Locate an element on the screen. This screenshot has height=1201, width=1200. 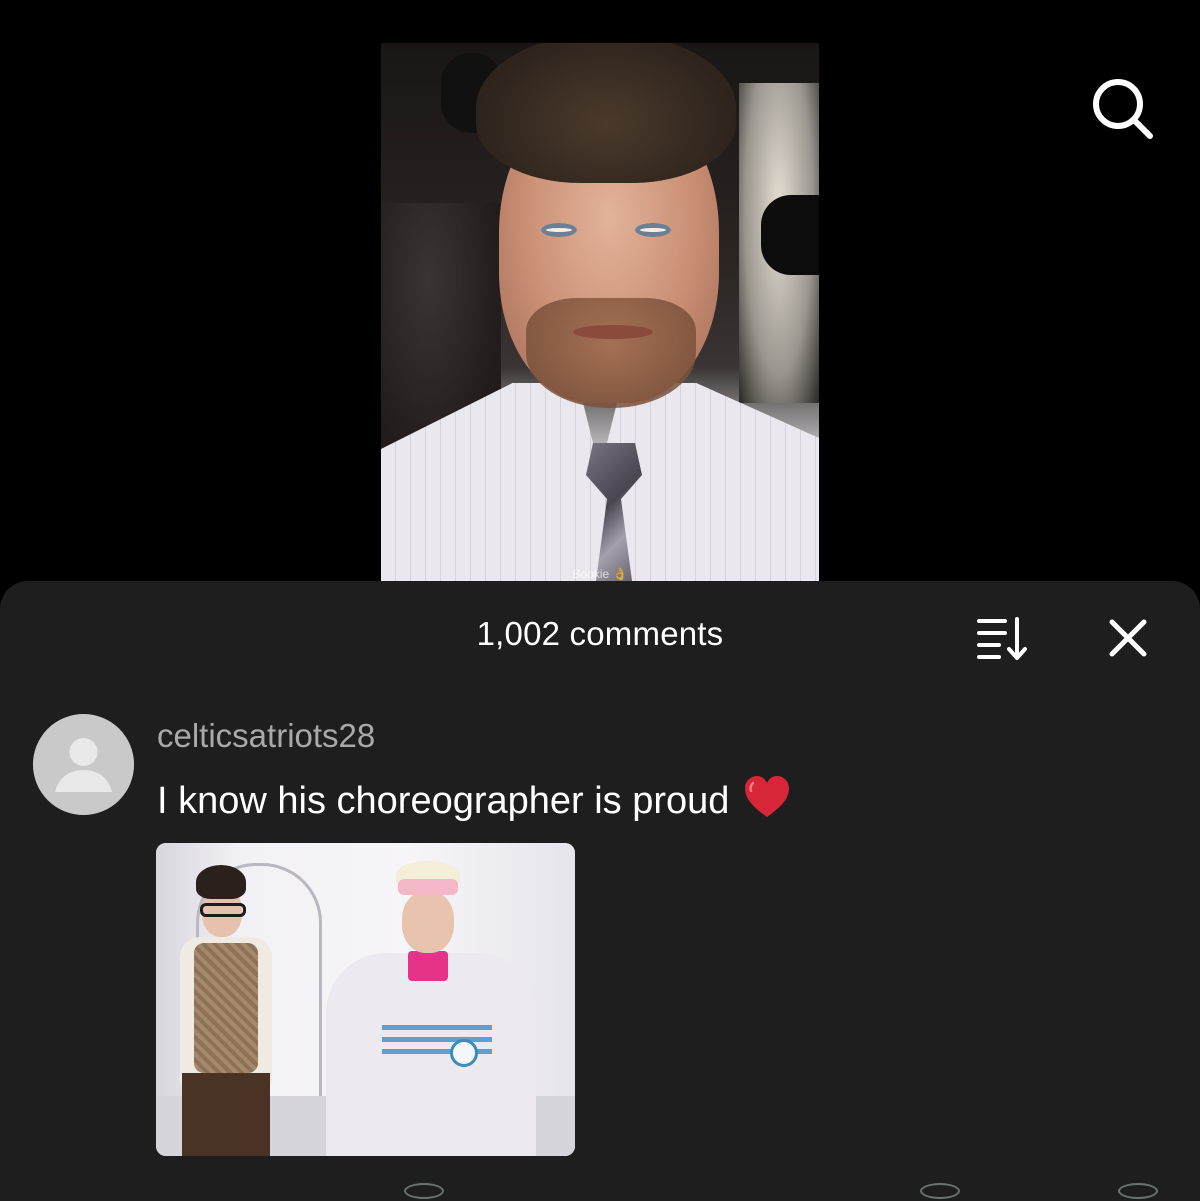
close-icon is located at coordinates (1128, 638).